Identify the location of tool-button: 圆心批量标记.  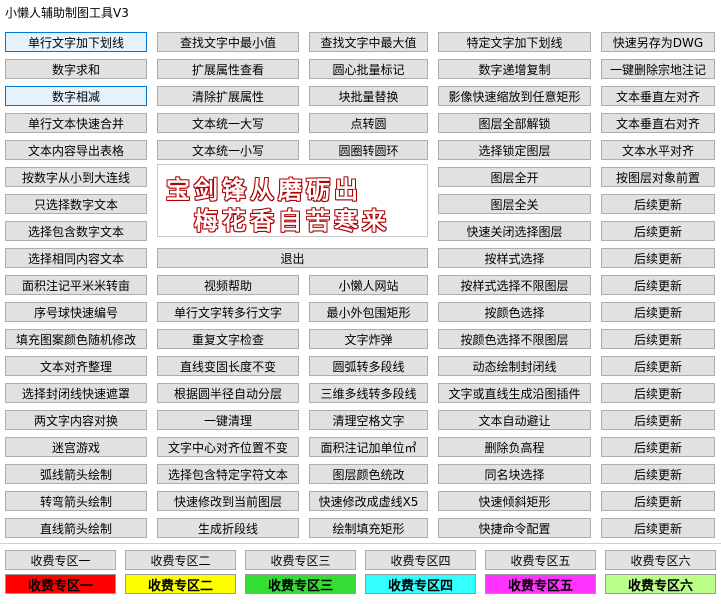
(368, 69).